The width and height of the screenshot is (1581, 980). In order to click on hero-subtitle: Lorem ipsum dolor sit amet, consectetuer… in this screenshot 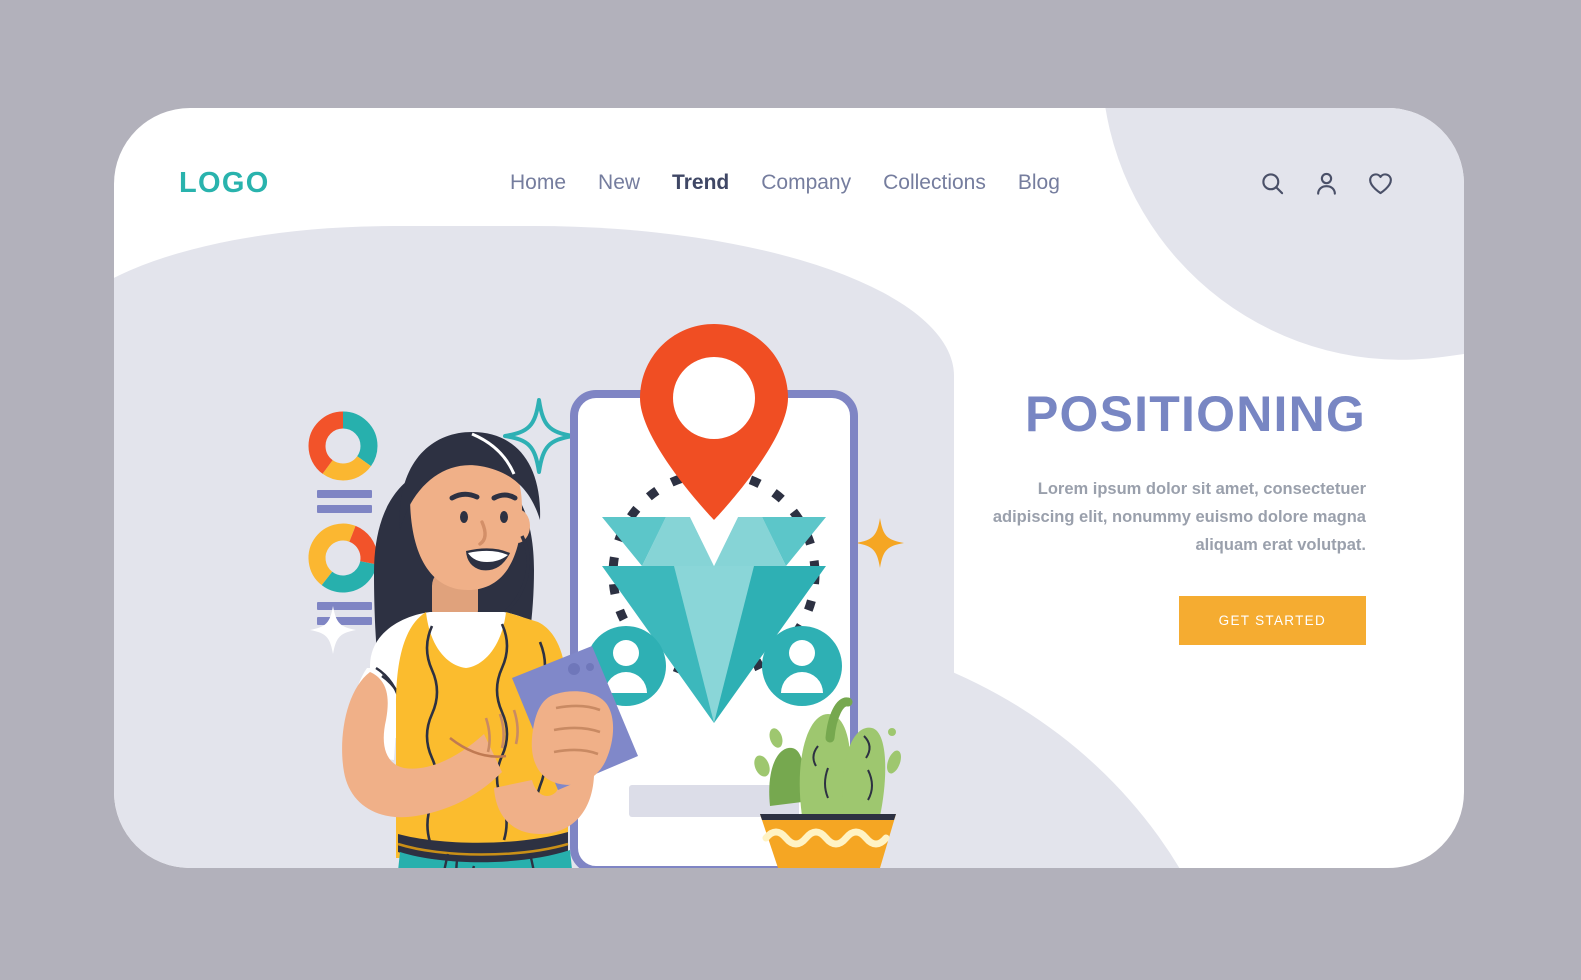, I will do `click(1179, 517)`.